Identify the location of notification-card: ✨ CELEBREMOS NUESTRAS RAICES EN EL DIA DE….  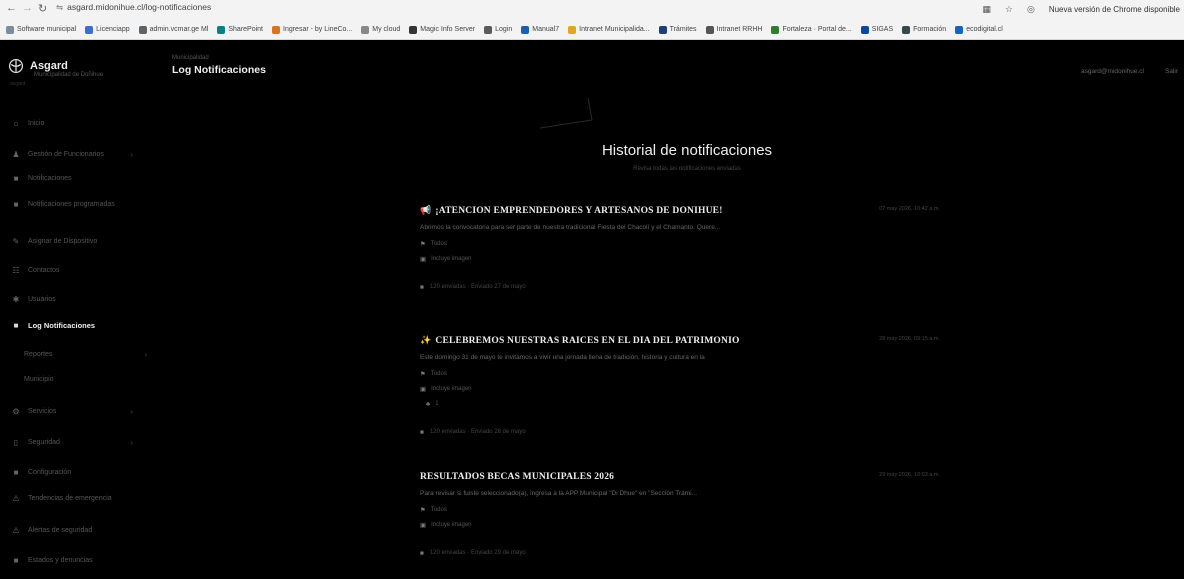
(680, 385).